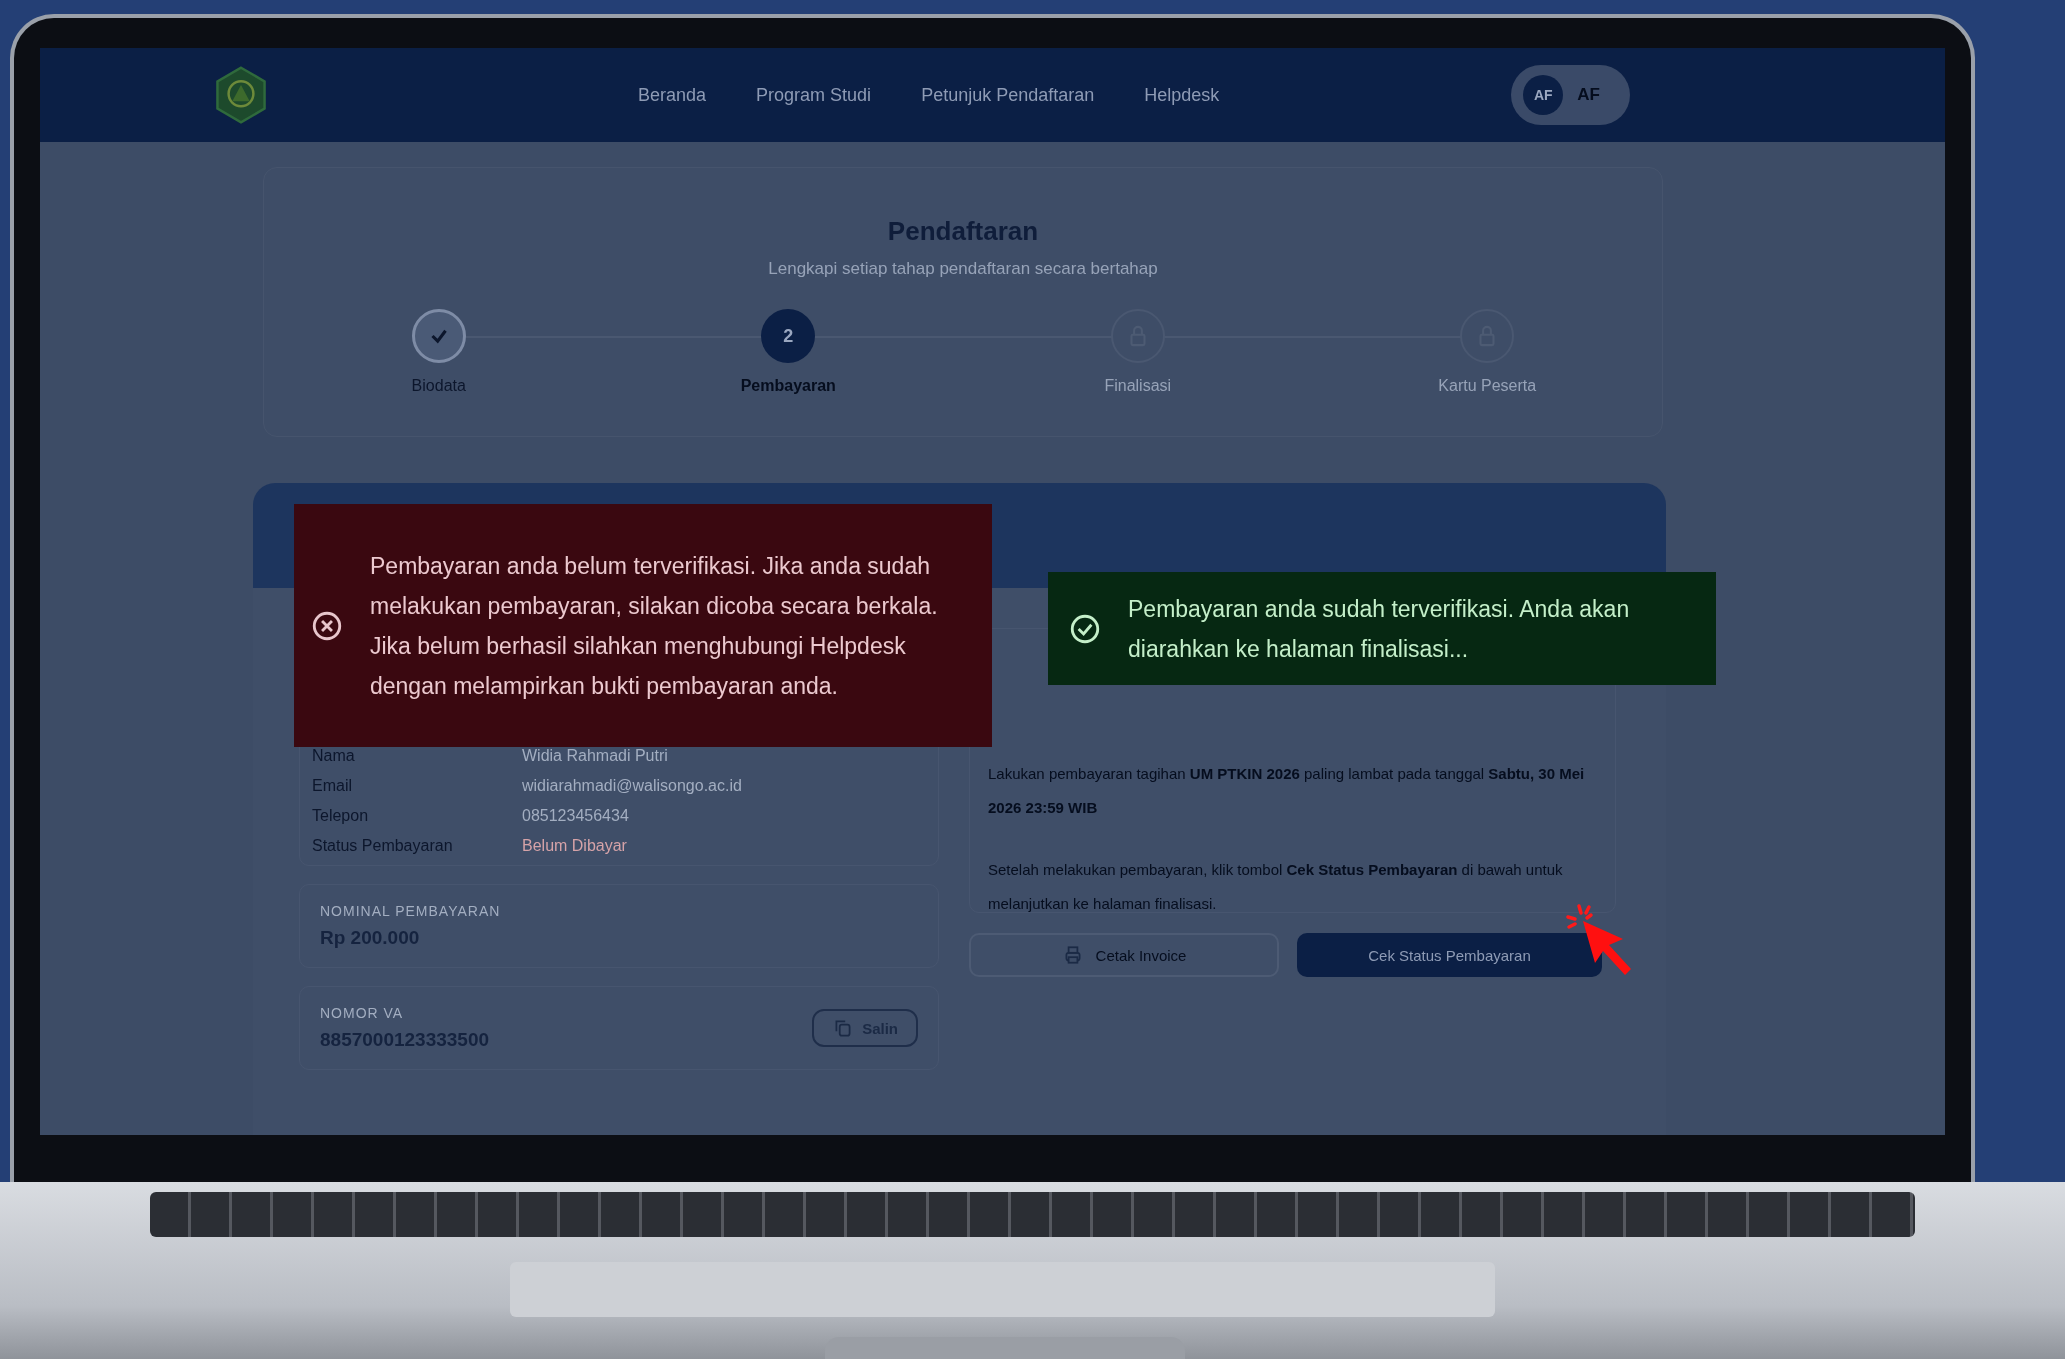  What do you see at coordinates (334, 756) in the screenshot?
I see `info-label: Nama` at bounding box center [334, 756].